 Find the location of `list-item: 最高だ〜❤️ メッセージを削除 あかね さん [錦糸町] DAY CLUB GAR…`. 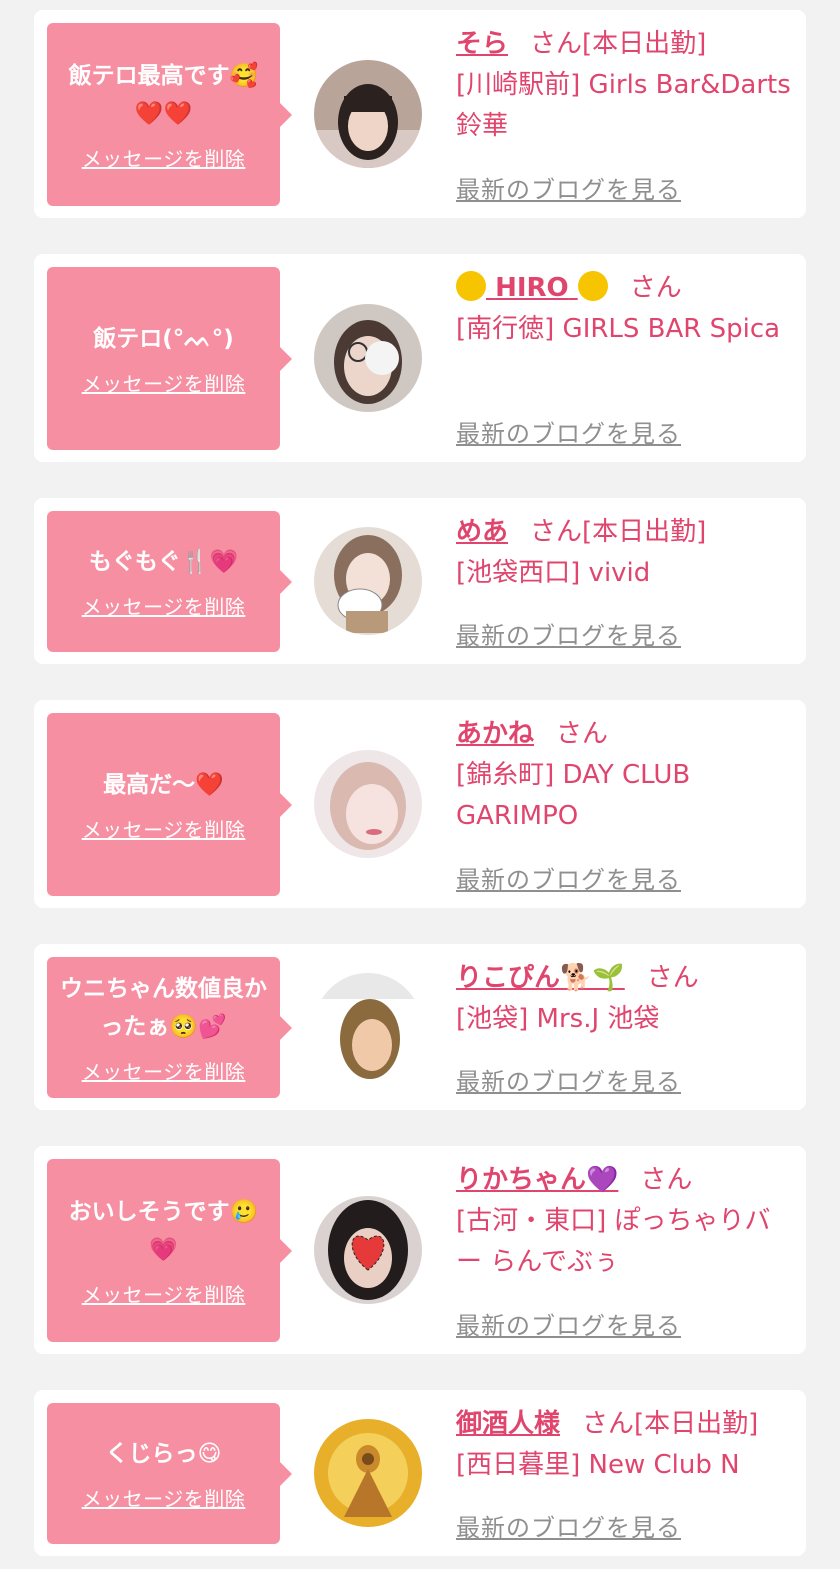

list-item: 最高だ〜❤️ メッセージを削除 あかね さん [錦糸町] DAY CLUB GAR… is located at coordinates (420, 804).